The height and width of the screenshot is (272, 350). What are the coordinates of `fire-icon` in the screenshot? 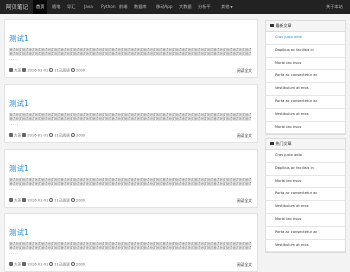 It's located at (272, 143).